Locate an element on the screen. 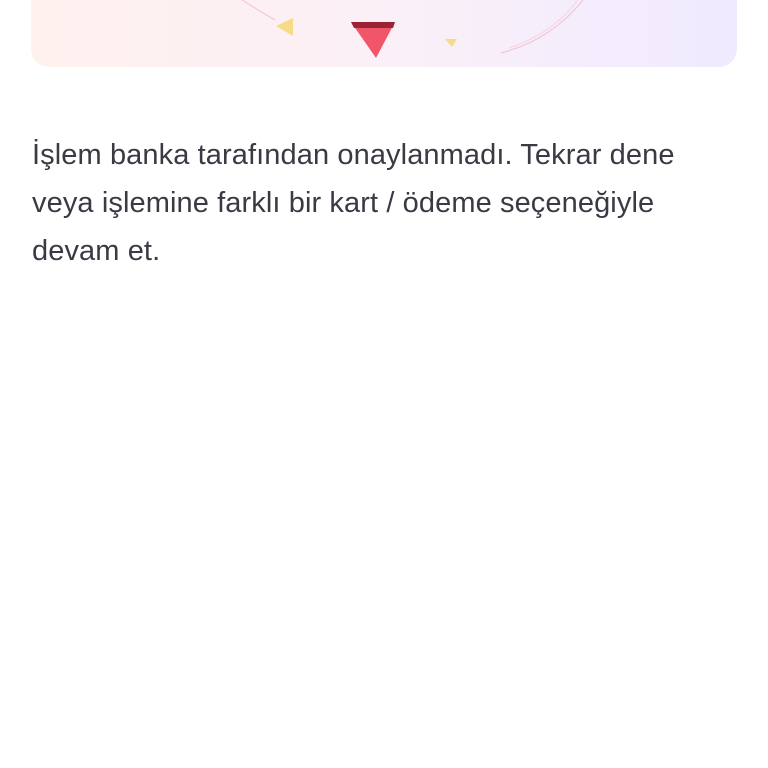 This screenshot has width=768, height=768. confetti-illustration is located at coordinates (412, 29).